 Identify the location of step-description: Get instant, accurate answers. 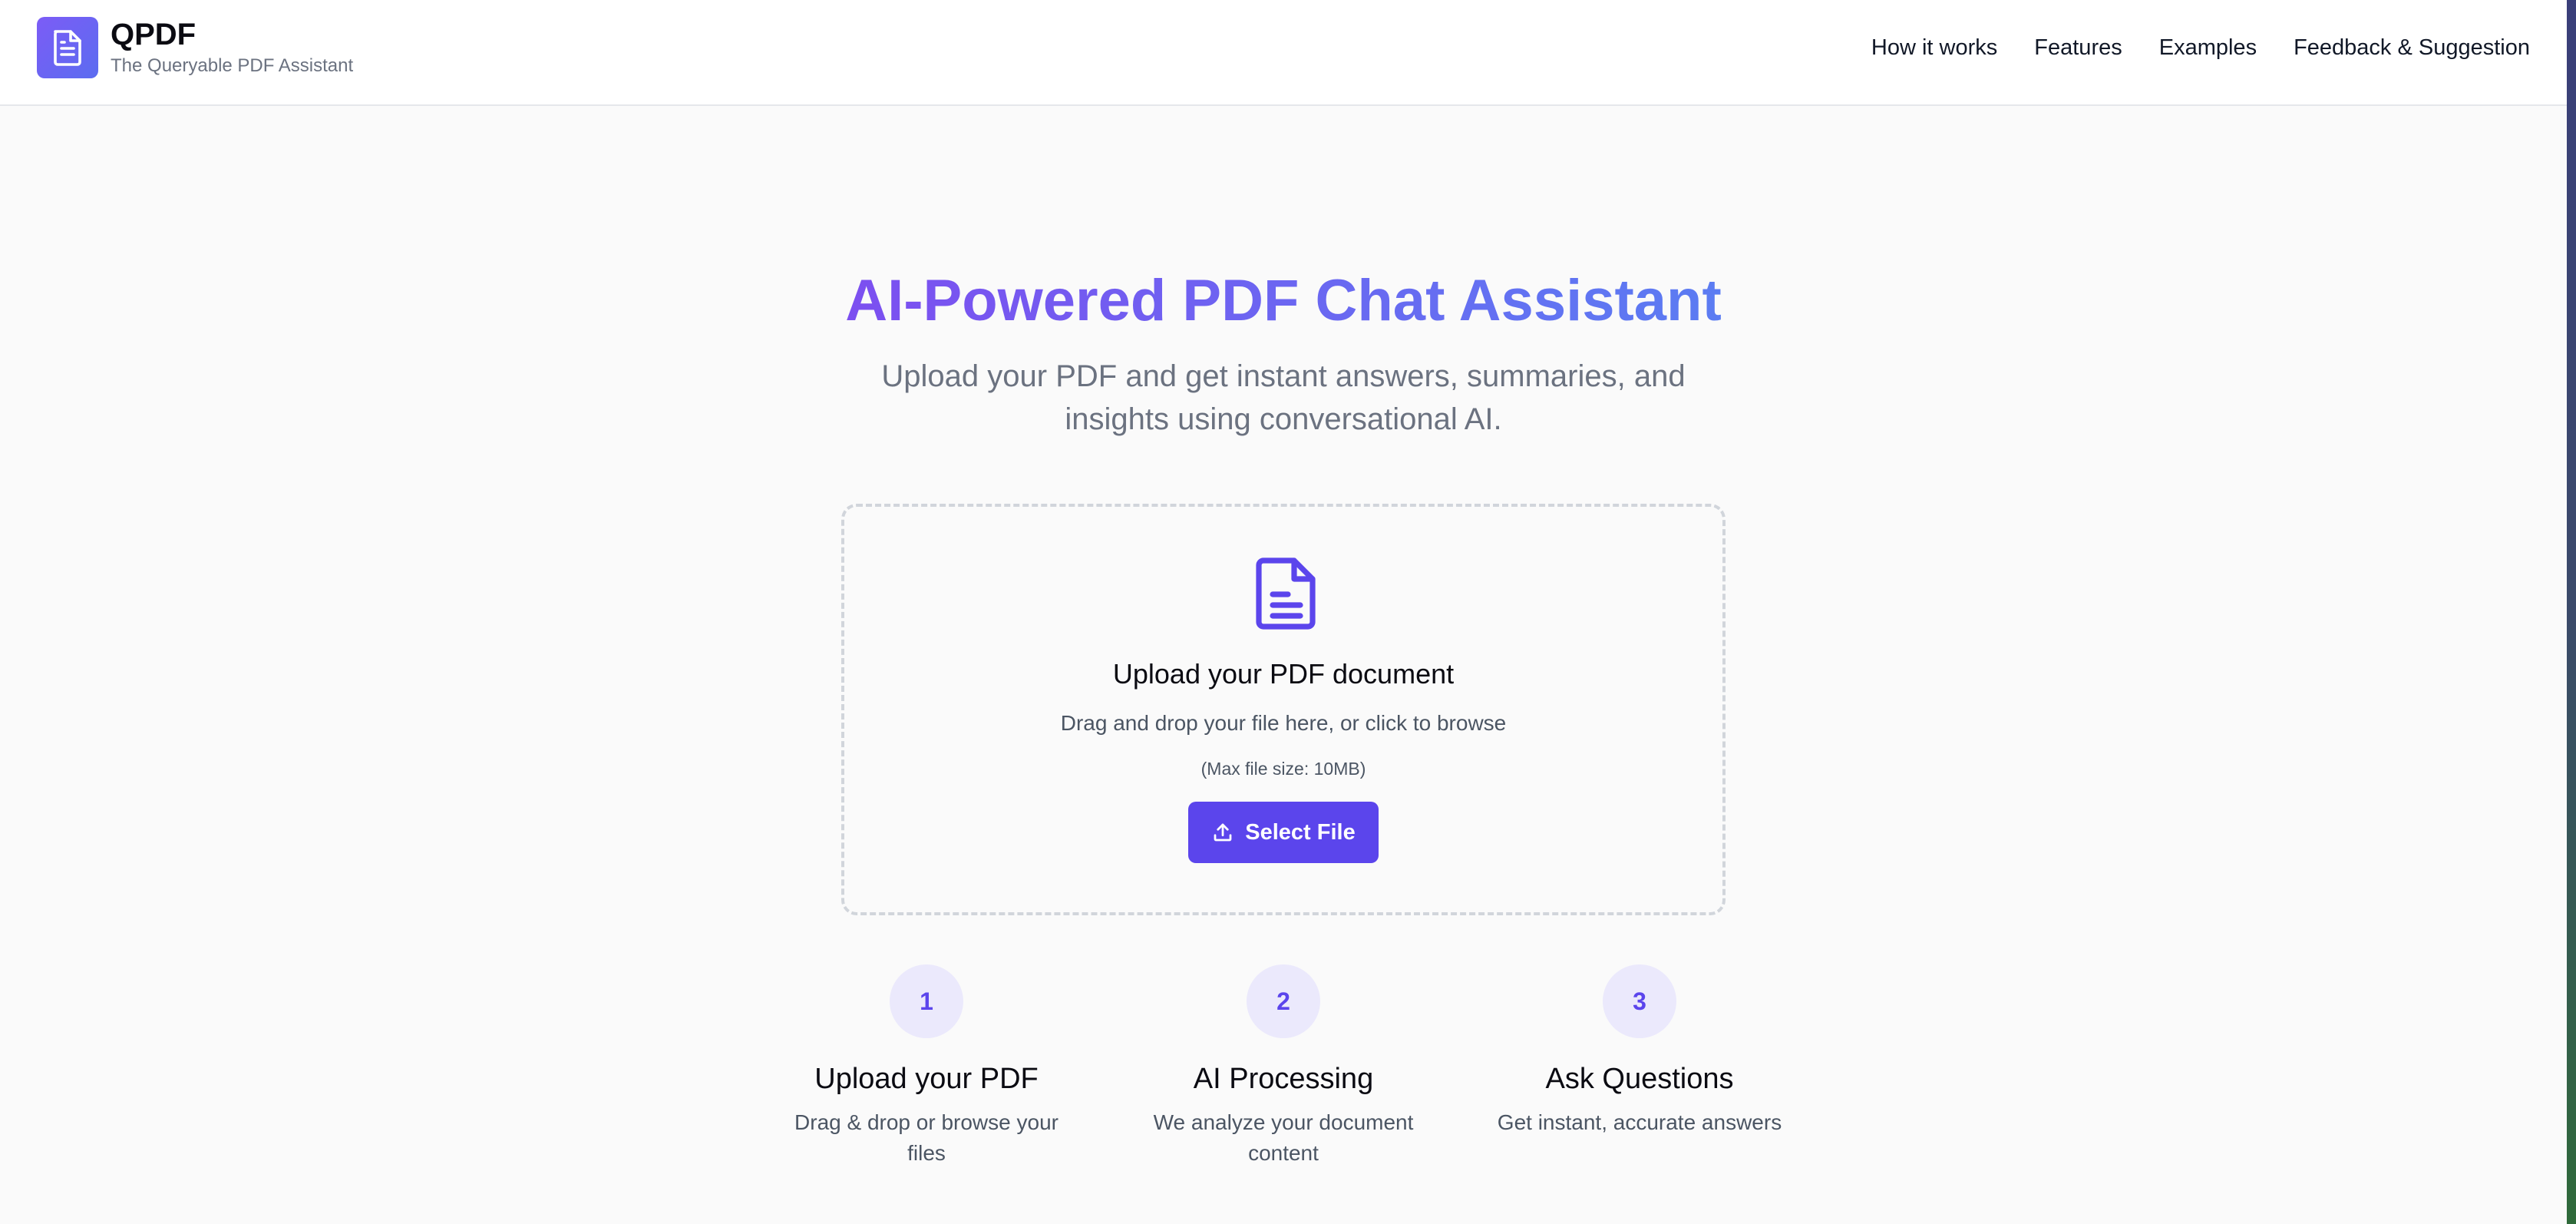
(1639, 1122).